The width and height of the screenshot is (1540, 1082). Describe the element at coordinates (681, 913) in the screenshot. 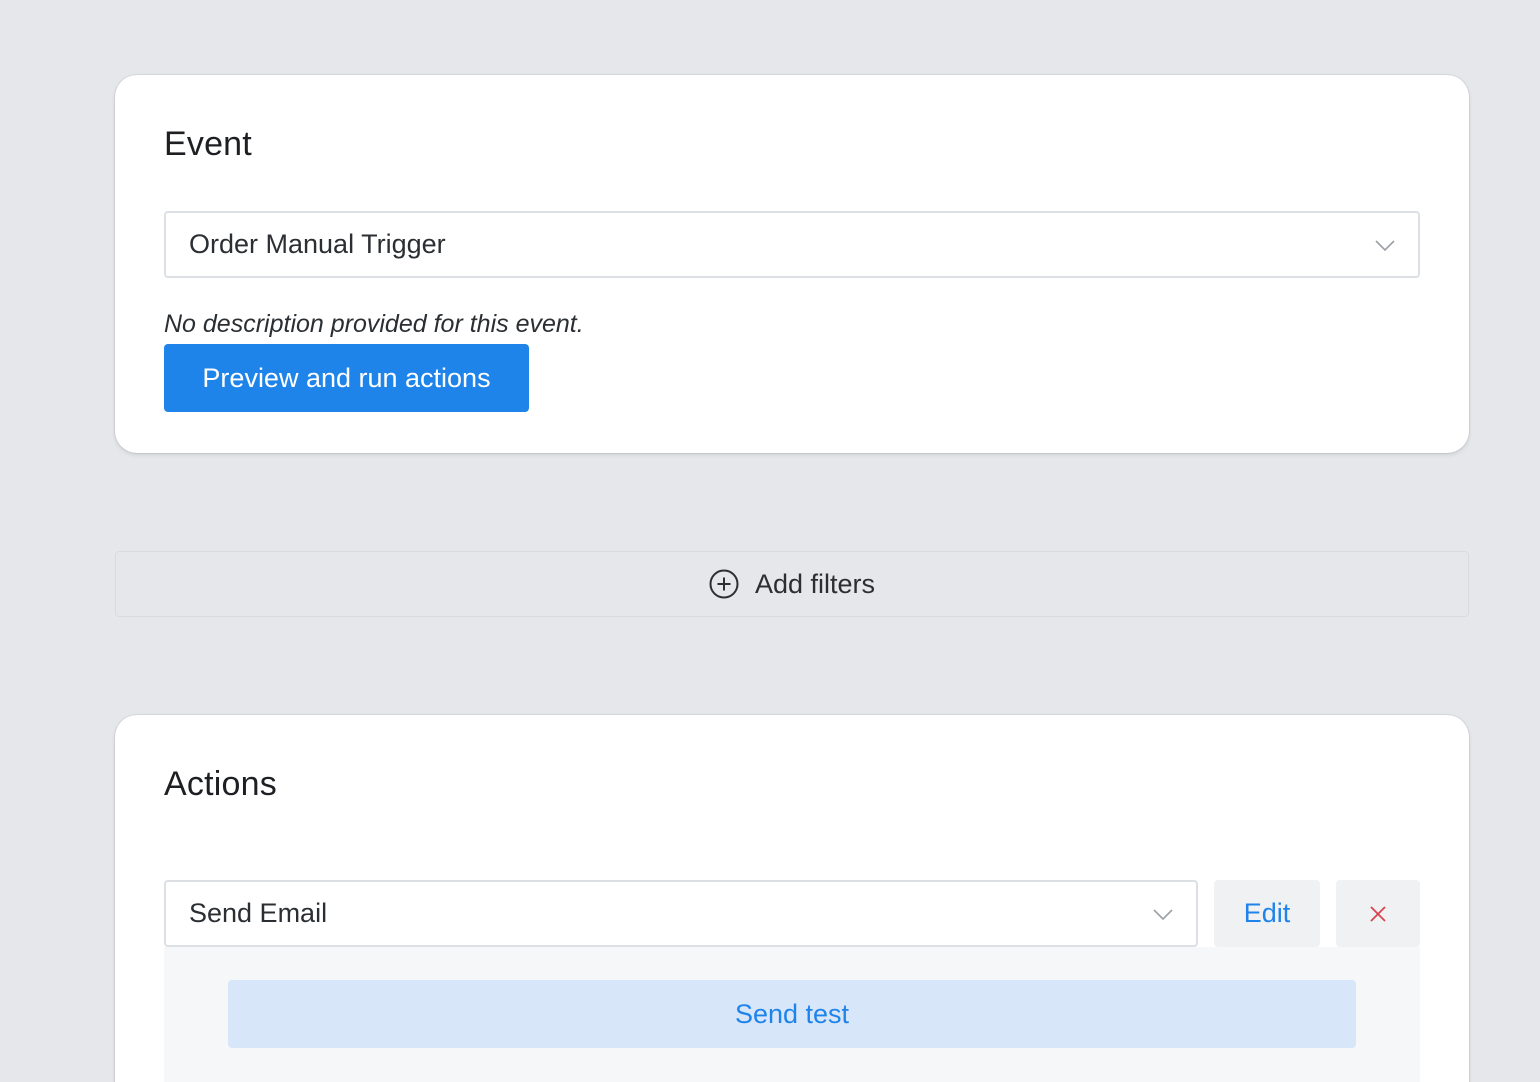

I see `action-select: Send Email` at that location.